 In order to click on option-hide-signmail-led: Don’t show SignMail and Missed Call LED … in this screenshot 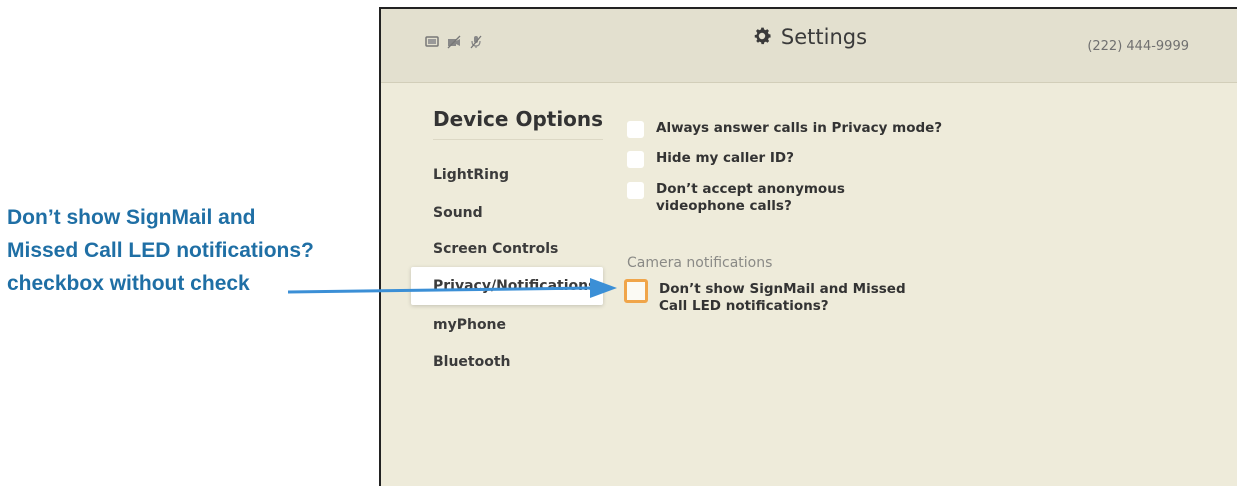, I will do `click(765, 297)`.